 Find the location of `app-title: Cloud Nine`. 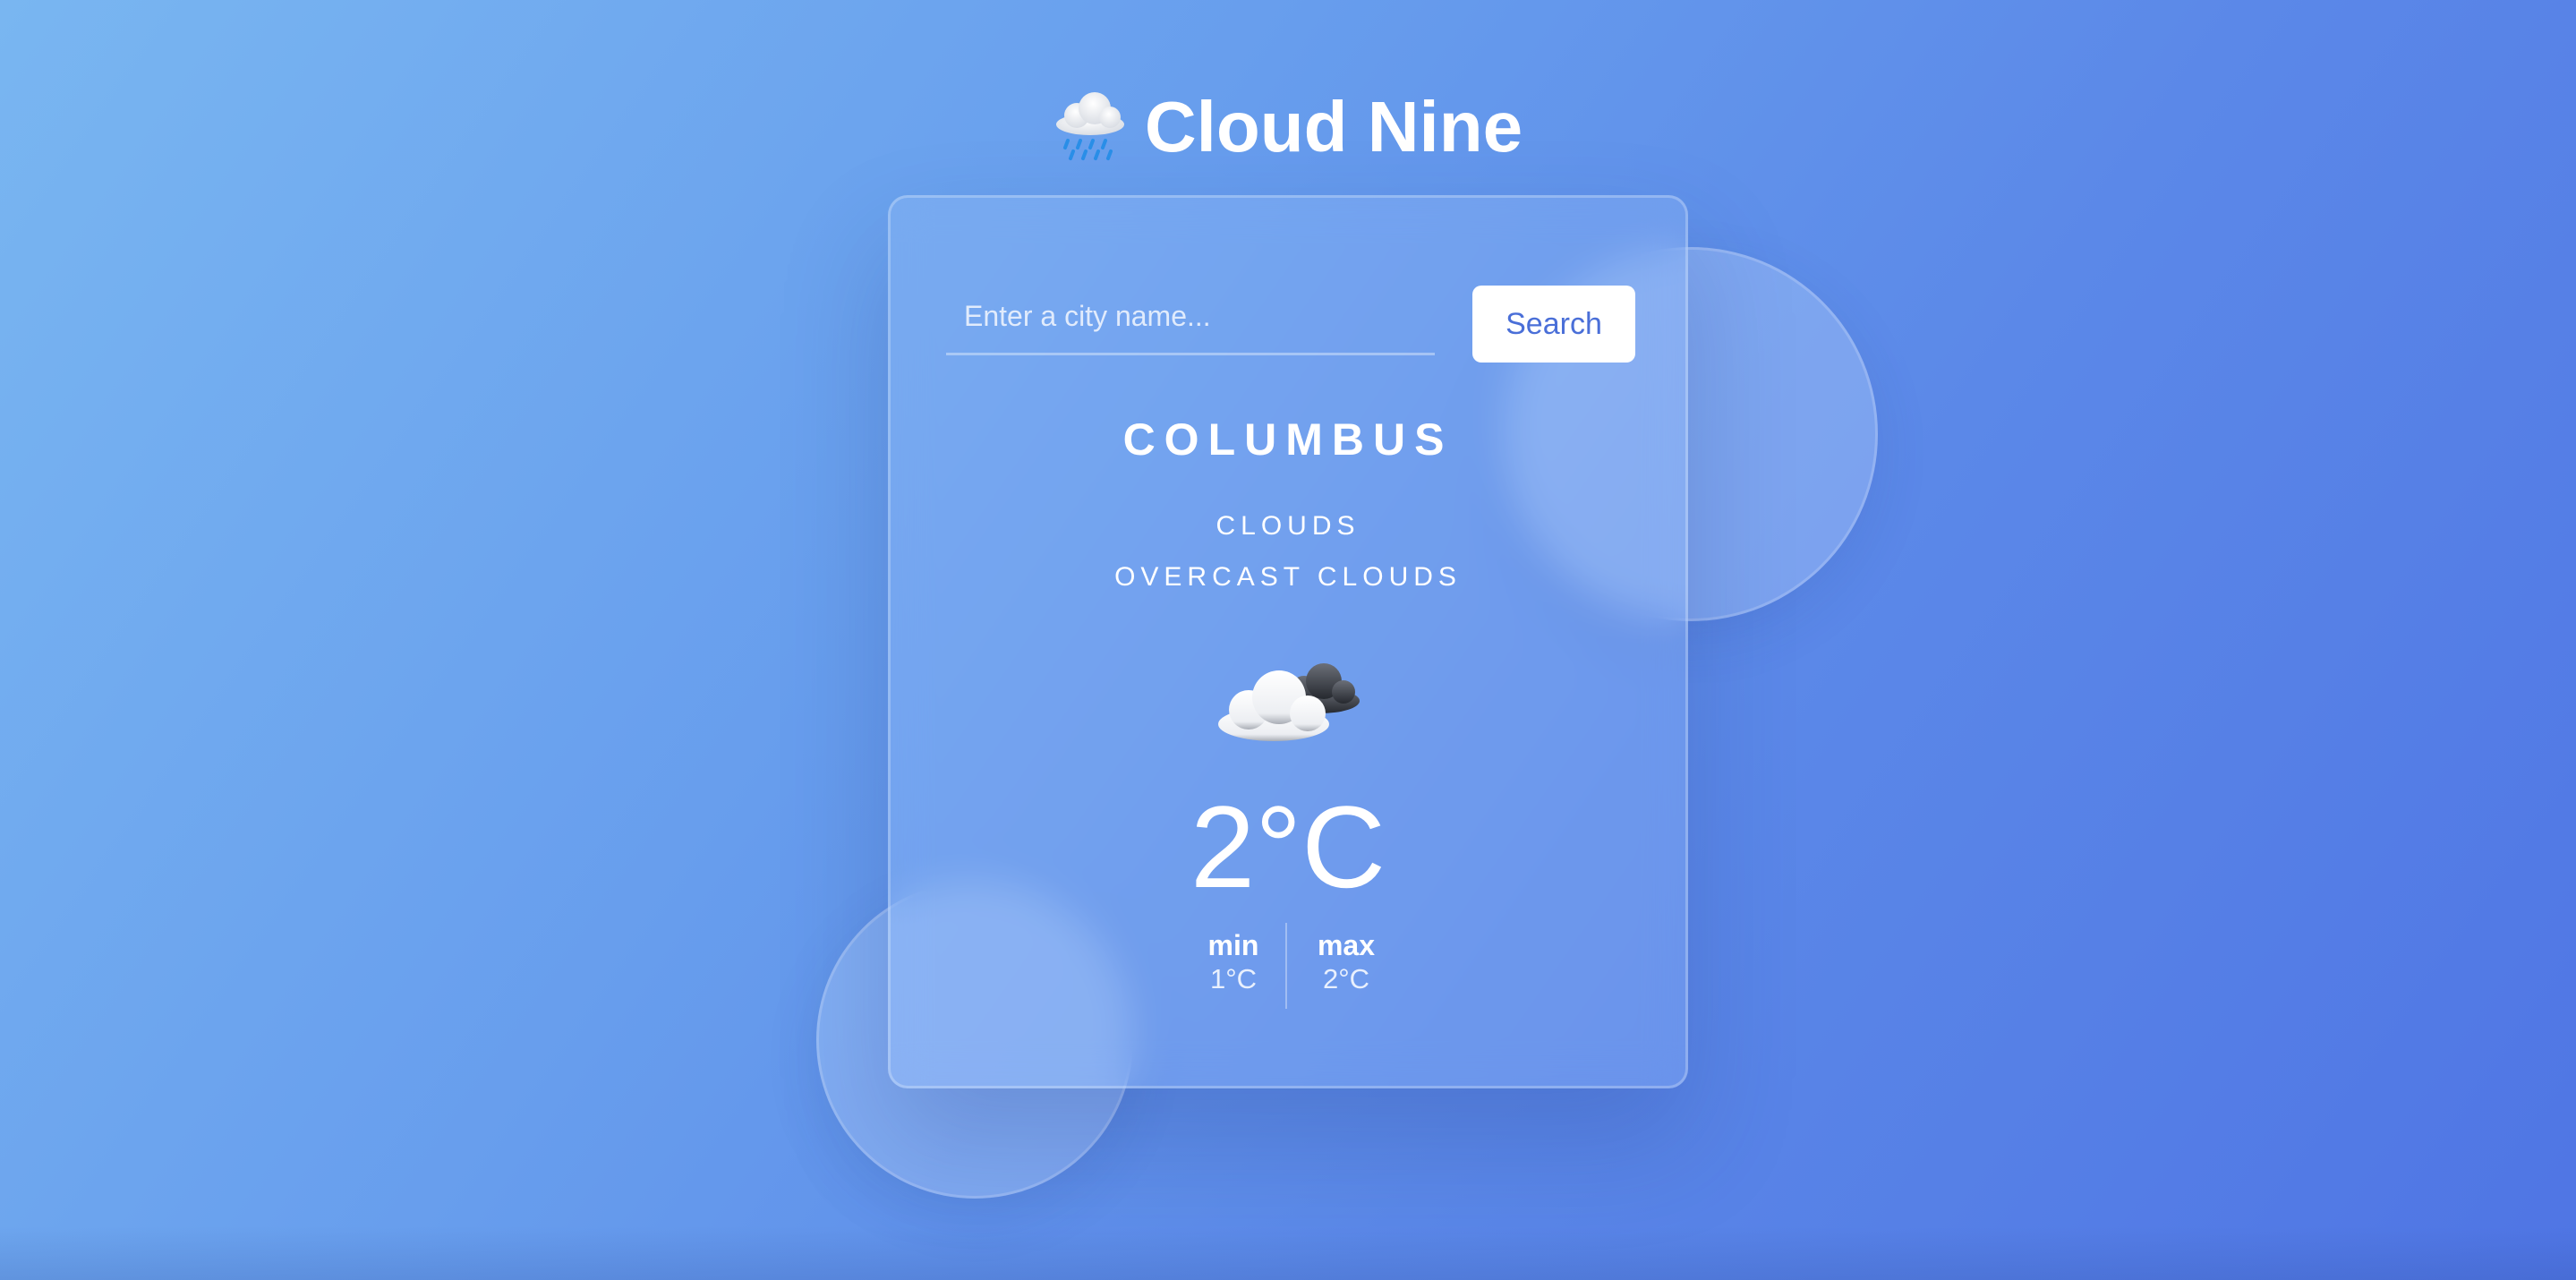

app-title: Cloud Nine is located at coordinates (1288, 127).